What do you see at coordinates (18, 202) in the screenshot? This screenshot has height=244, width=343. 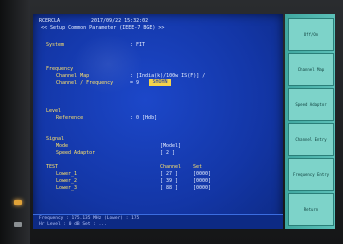 I see `power-led` at bounding box center [18, 202].